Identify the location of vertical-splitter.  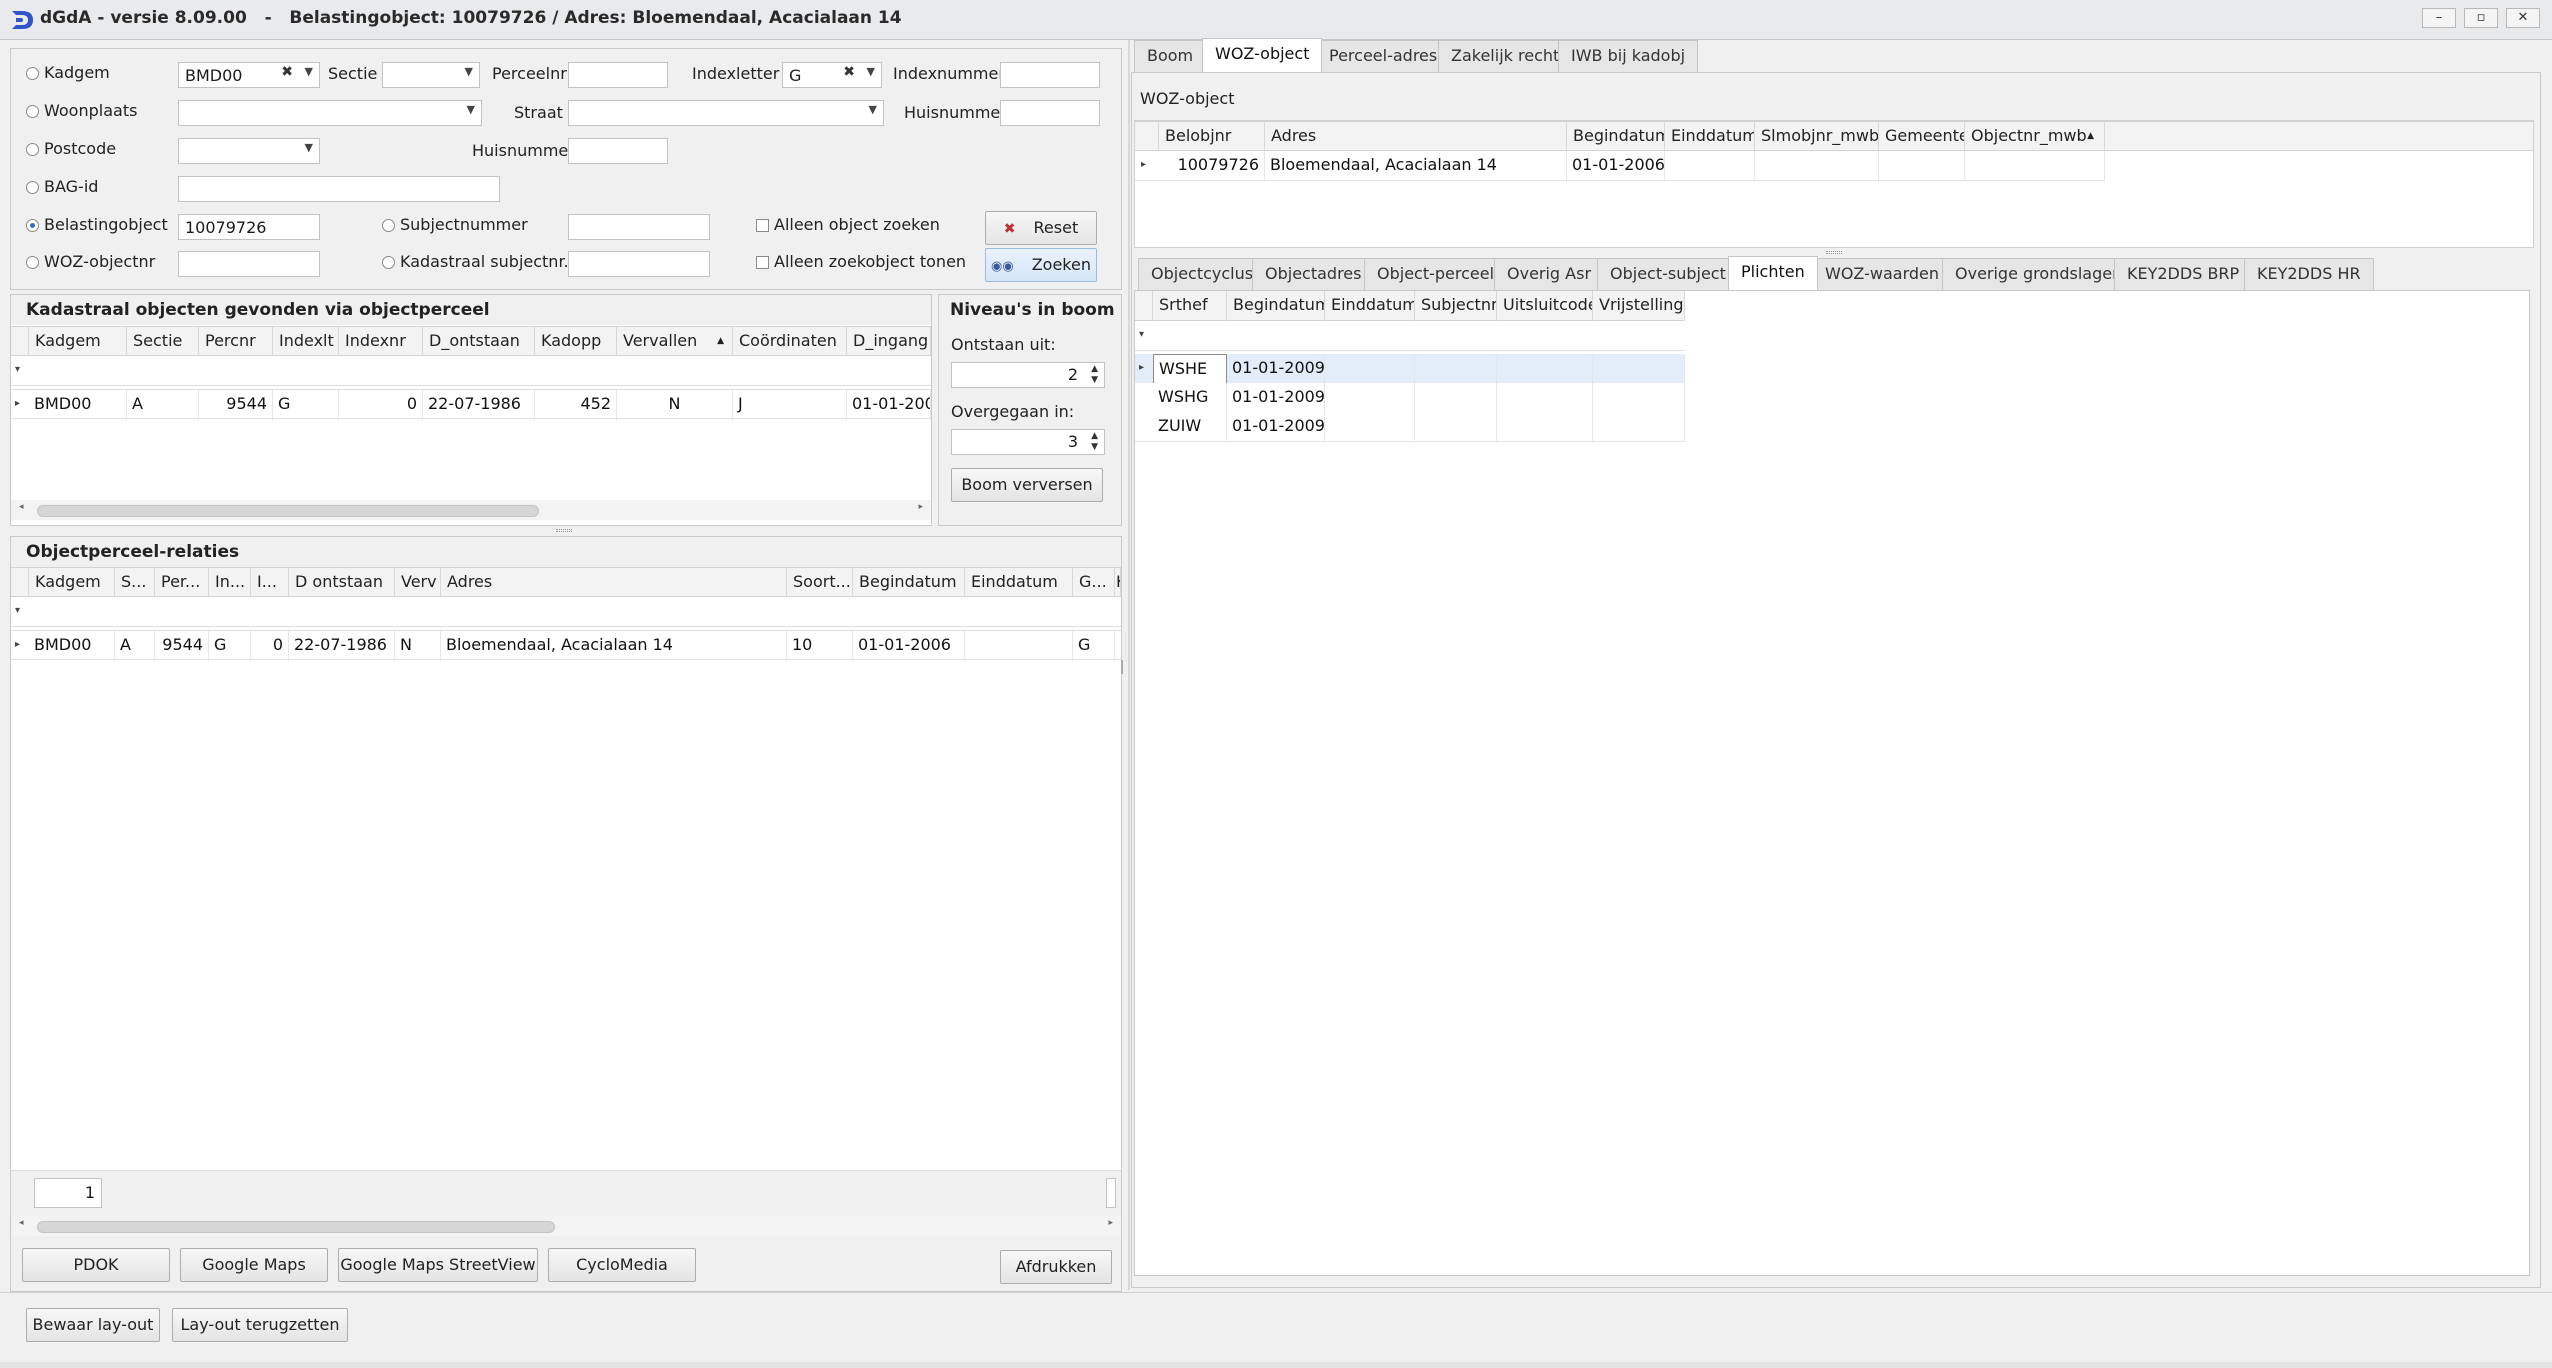
(1129, 665).